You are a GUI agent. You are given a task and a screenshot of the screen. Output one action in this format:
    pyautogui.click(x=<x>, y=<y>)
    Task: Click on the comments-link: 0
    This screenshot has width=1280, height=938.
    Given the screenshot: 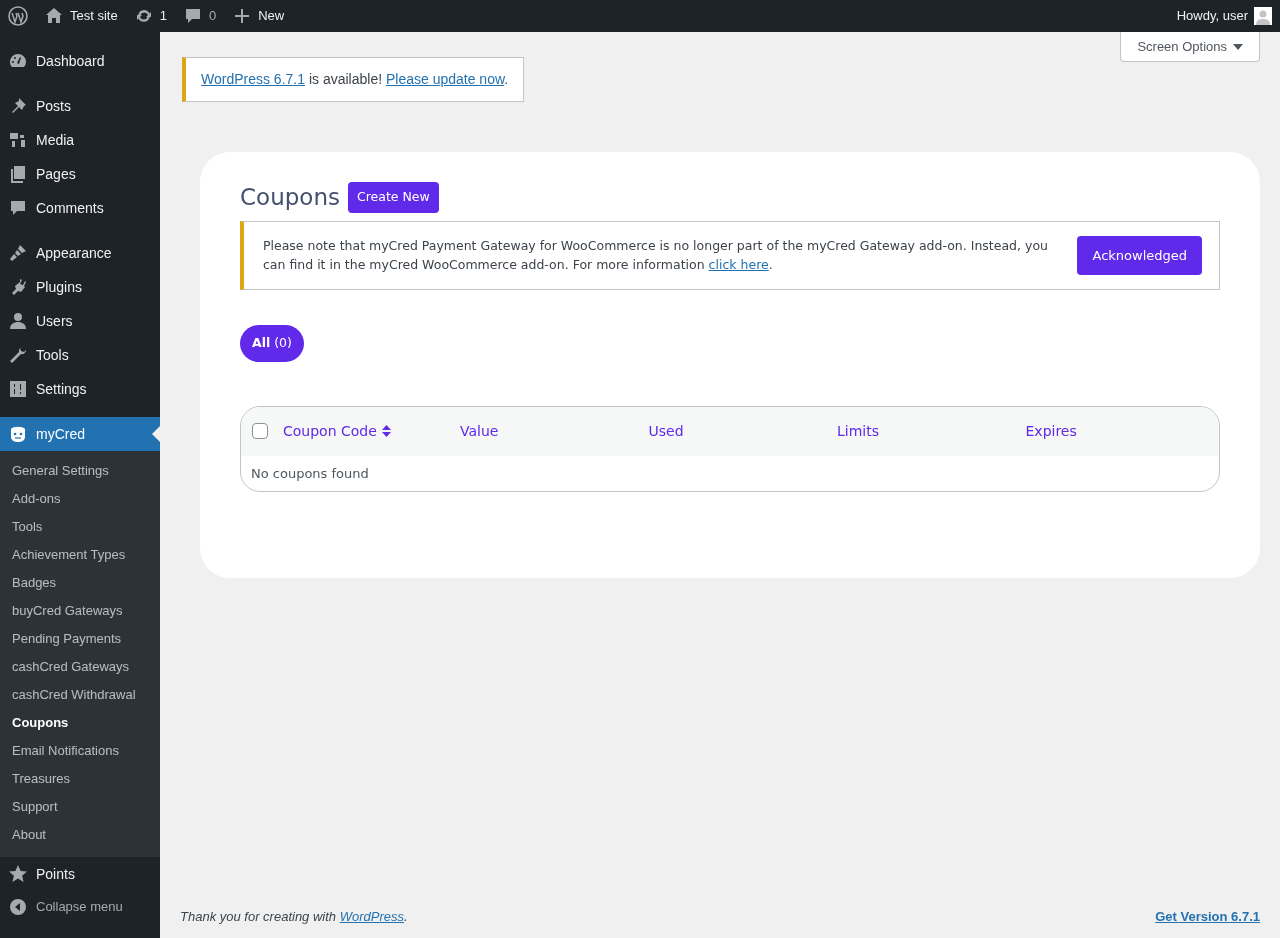 What is the action you would take?
    pyautogui.click(x=199, y=16)
    